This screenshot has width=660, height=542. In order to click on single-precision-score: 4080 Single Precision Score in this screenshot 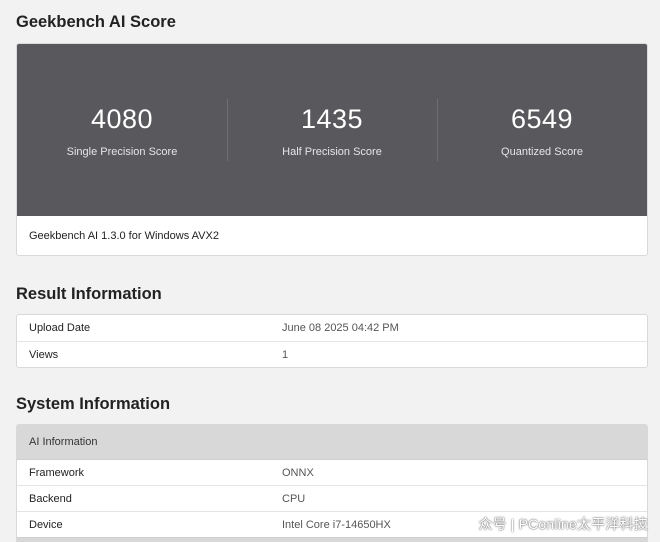, I will do `click(122, 130)`.